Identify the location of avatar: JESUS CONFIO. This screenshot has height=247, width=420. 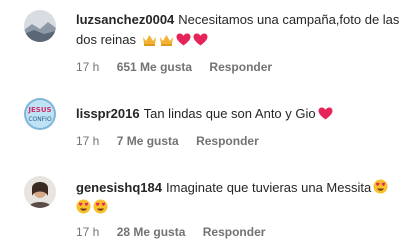
(40, 114).